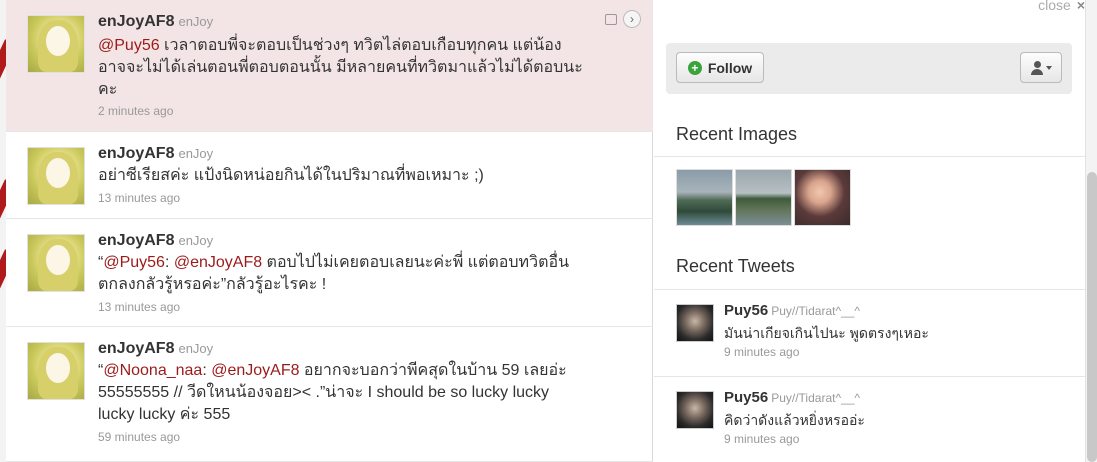 The image size is (1097, 462). Describe the element at coordinates (416, 262) in the screenshot. I see `tweet-text-line: ตอบไปไม่เคยตอบเลยนะค่ะพี่ แต่ตอบทวิตอื่น` at that location.